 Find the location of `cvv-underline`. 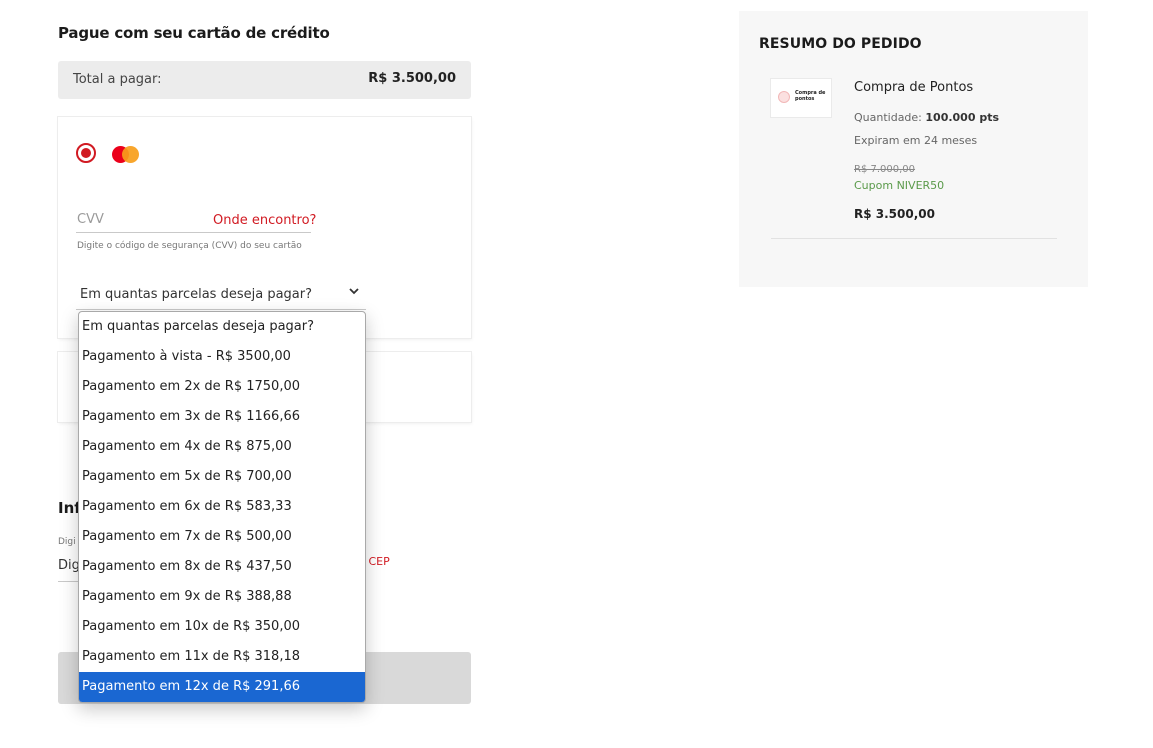

cvv-underline is located at coordinates (193, 232).